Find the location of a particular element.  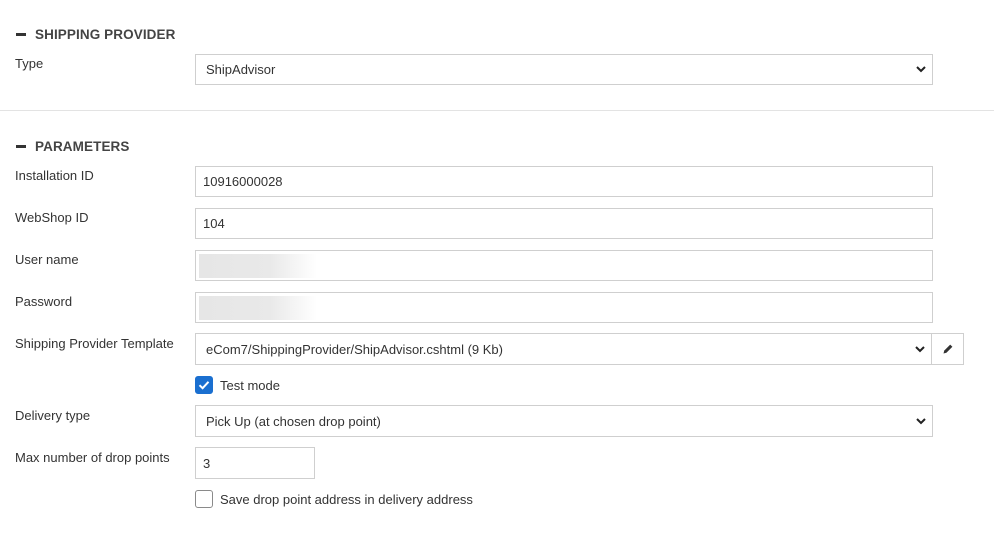

shipping-provider-title: SHIPPING PROVIDER is located at coordinates (105, 34).